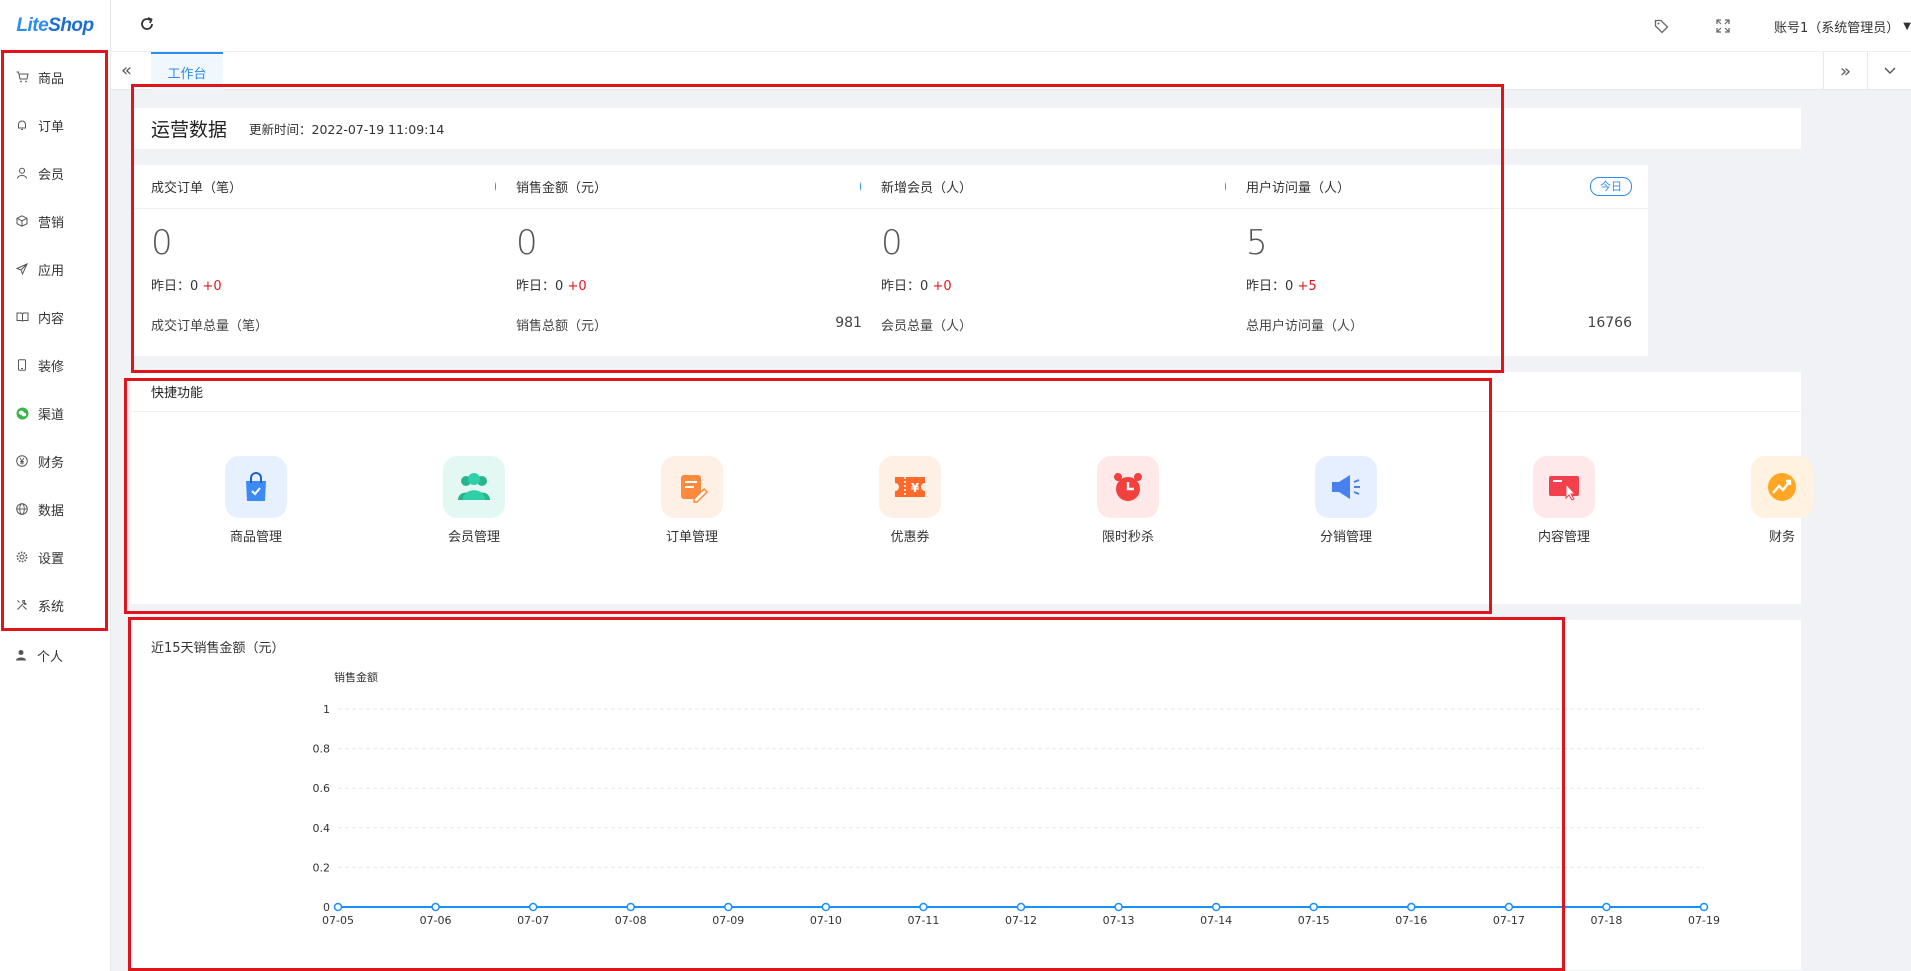 Image resolution: width=1911 pixels, height=971 pixels. What do you see at coordinates (1346, 487) in the screenshot?
I see `megaphone-icon` at bounding box center [1346, 487].